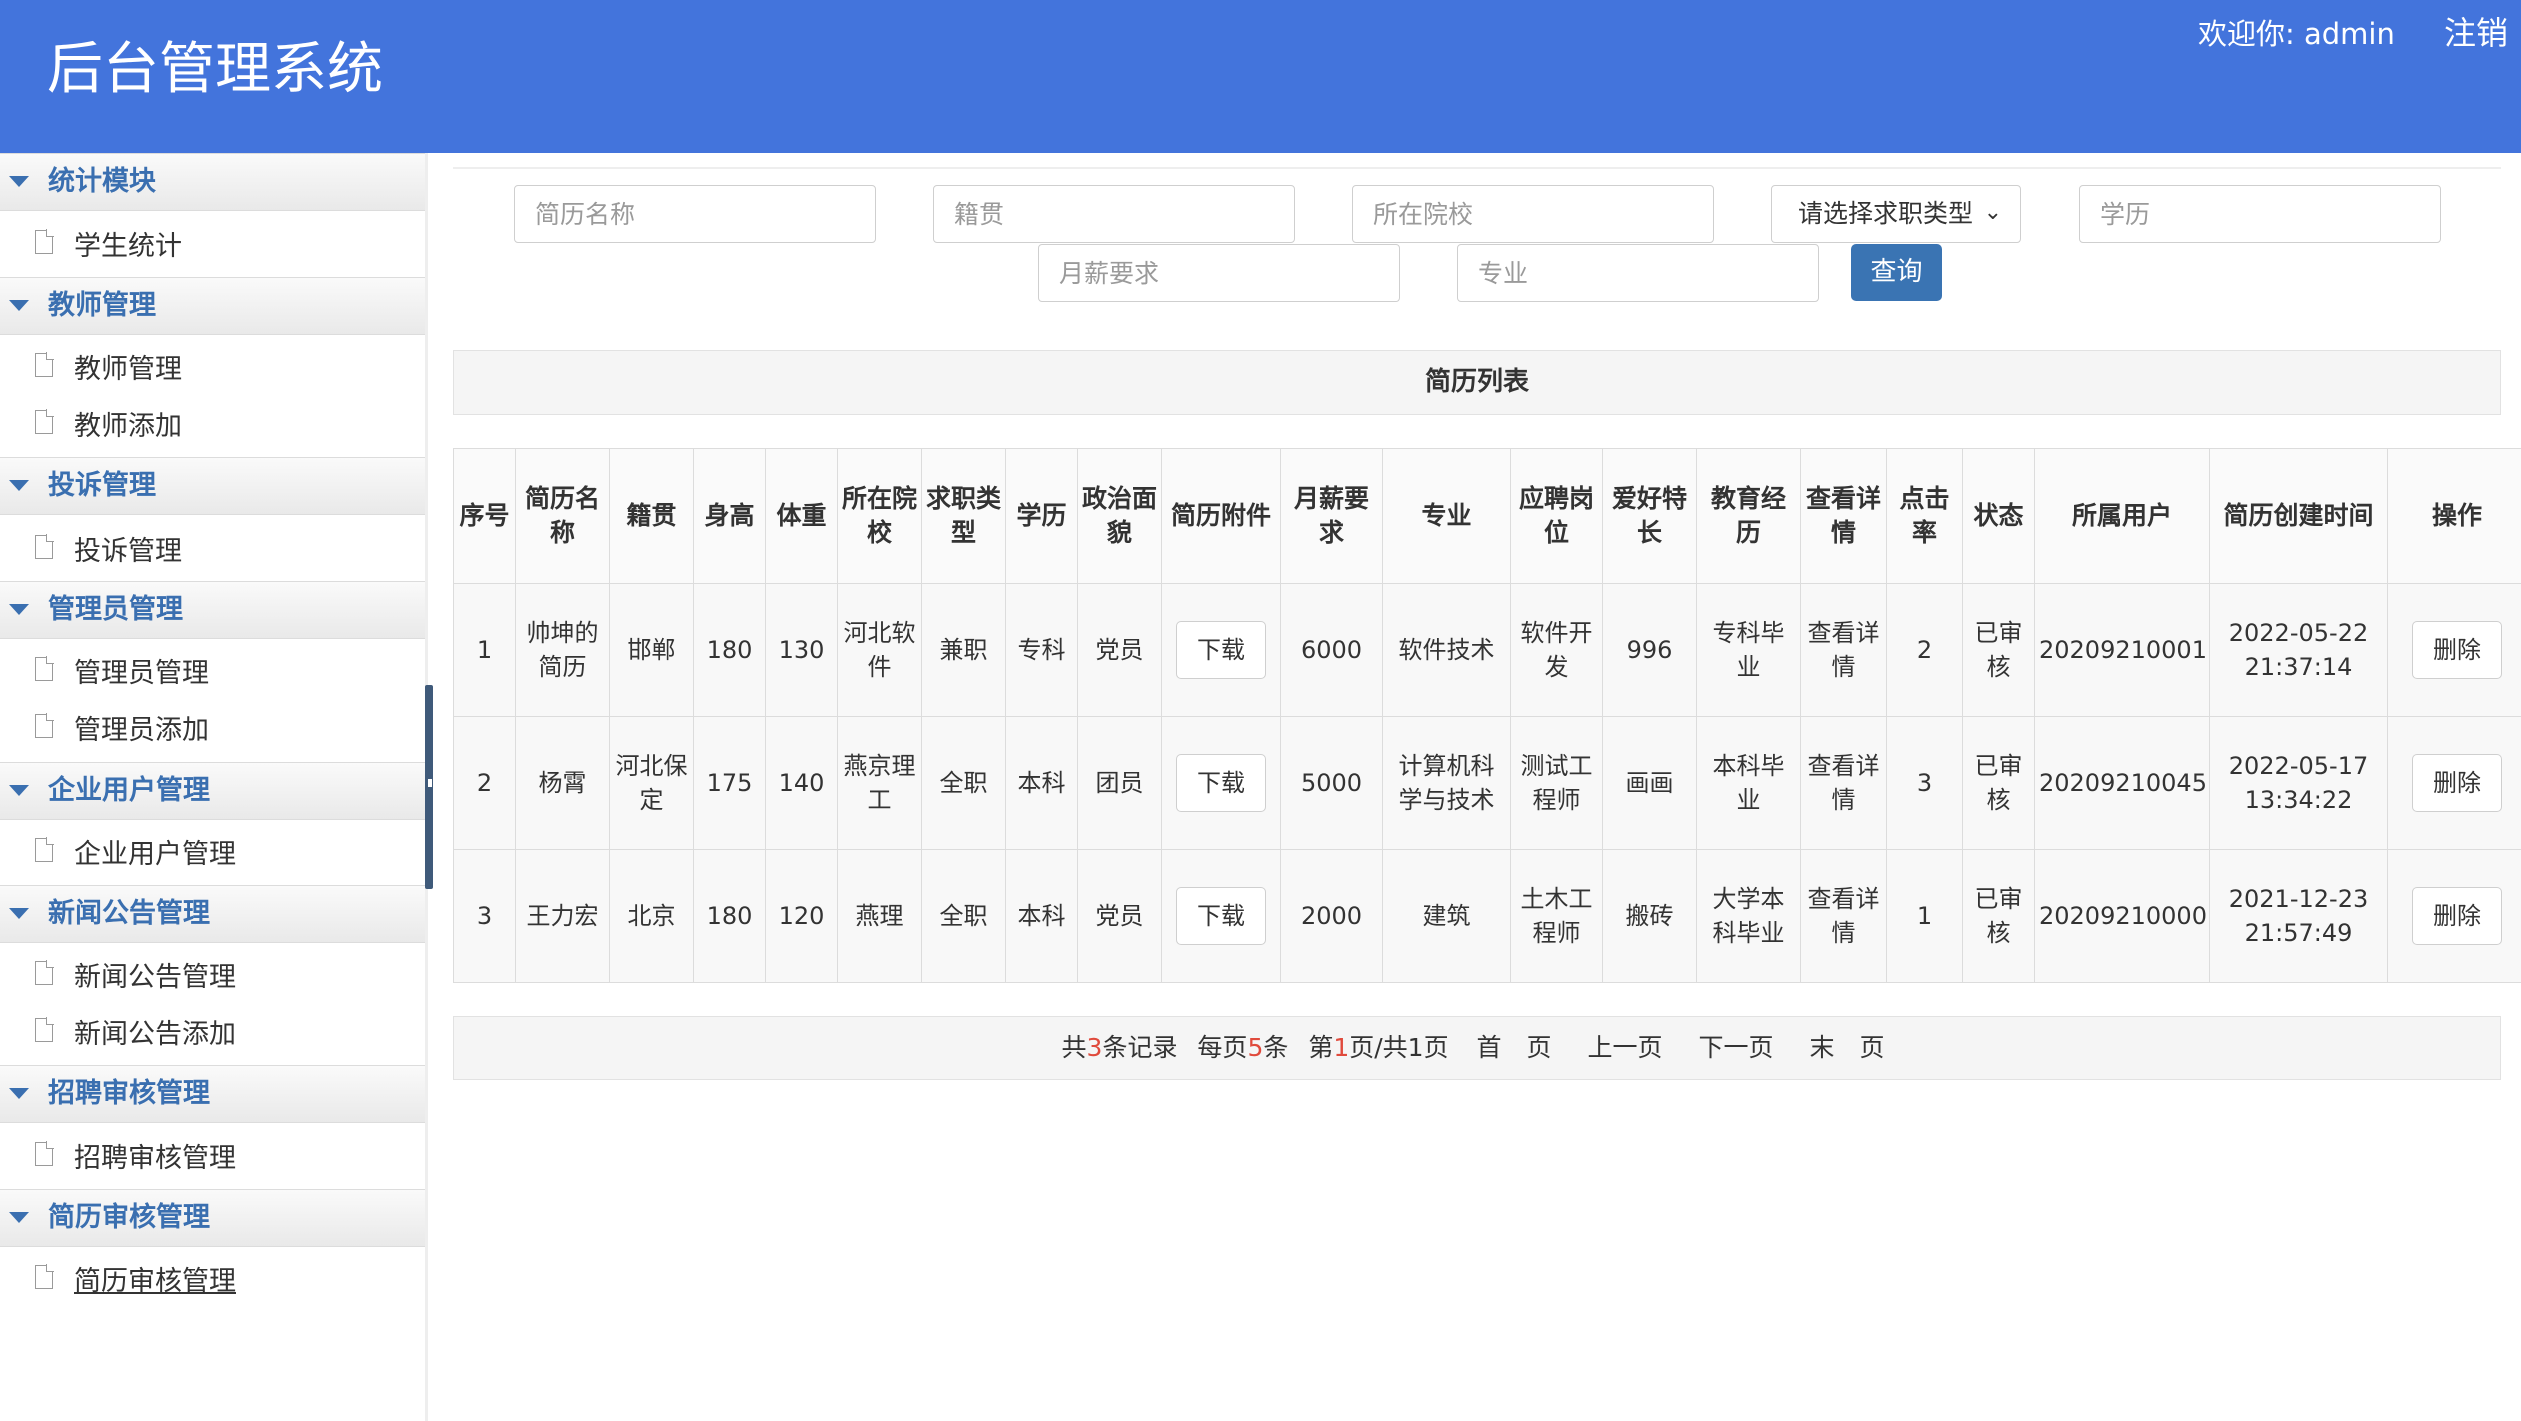 The image size is (2521, 1421). Describe the element at coordinates (212, 978) in the screenshot. I see `sidebar-item-news-manage: 新闻公告管理` at that location.